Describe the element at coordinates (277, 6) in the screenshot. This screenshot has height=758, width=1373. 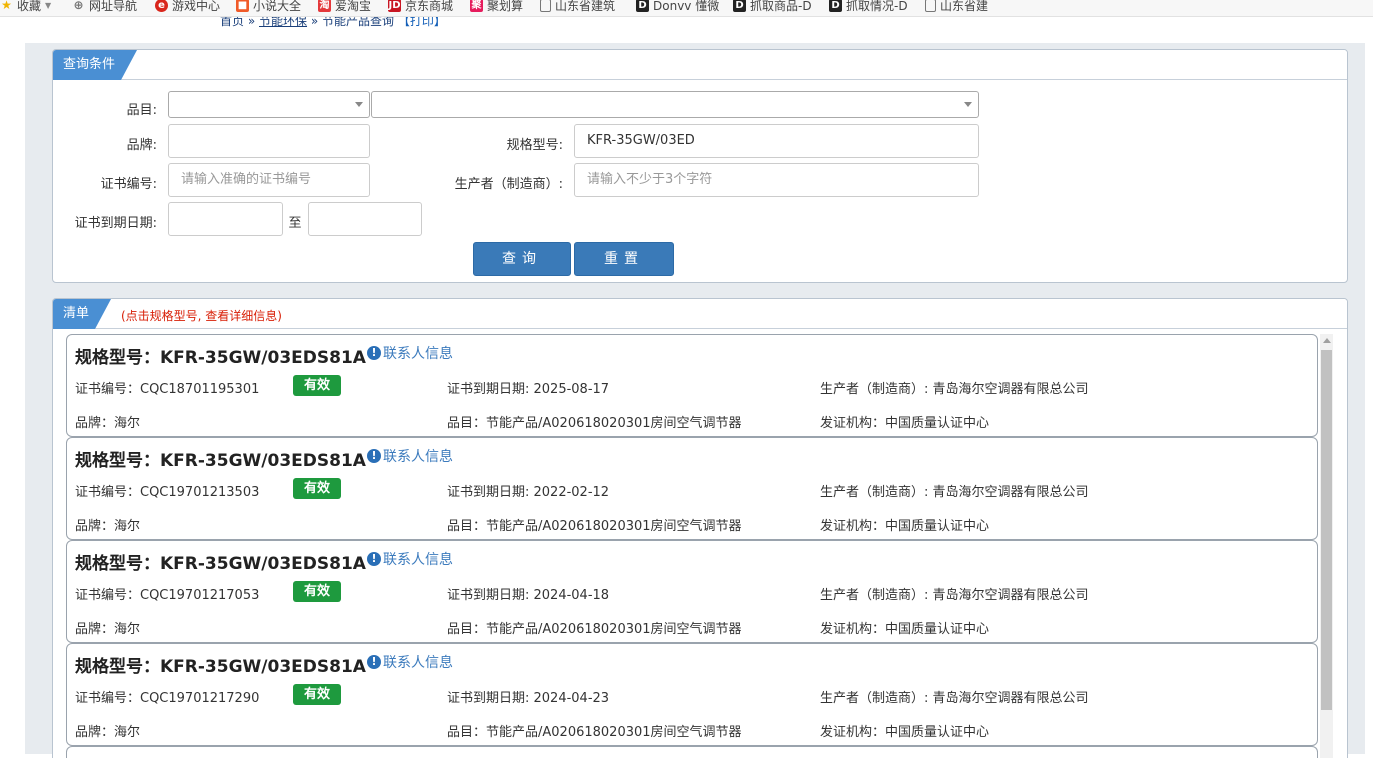
I see `bookmark-label: 小说大全` at that location.